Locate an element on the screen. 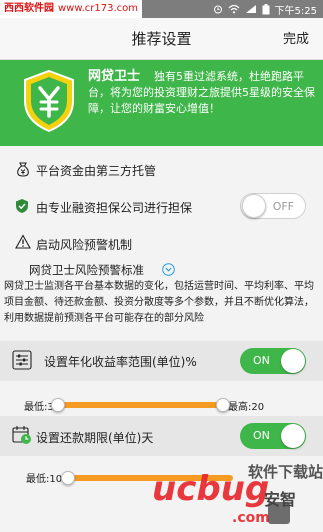 The height and width of the screenshot is (532, 323). standard-label: 网贷卫士风险预警标准 is located at coordinates (86, 270).